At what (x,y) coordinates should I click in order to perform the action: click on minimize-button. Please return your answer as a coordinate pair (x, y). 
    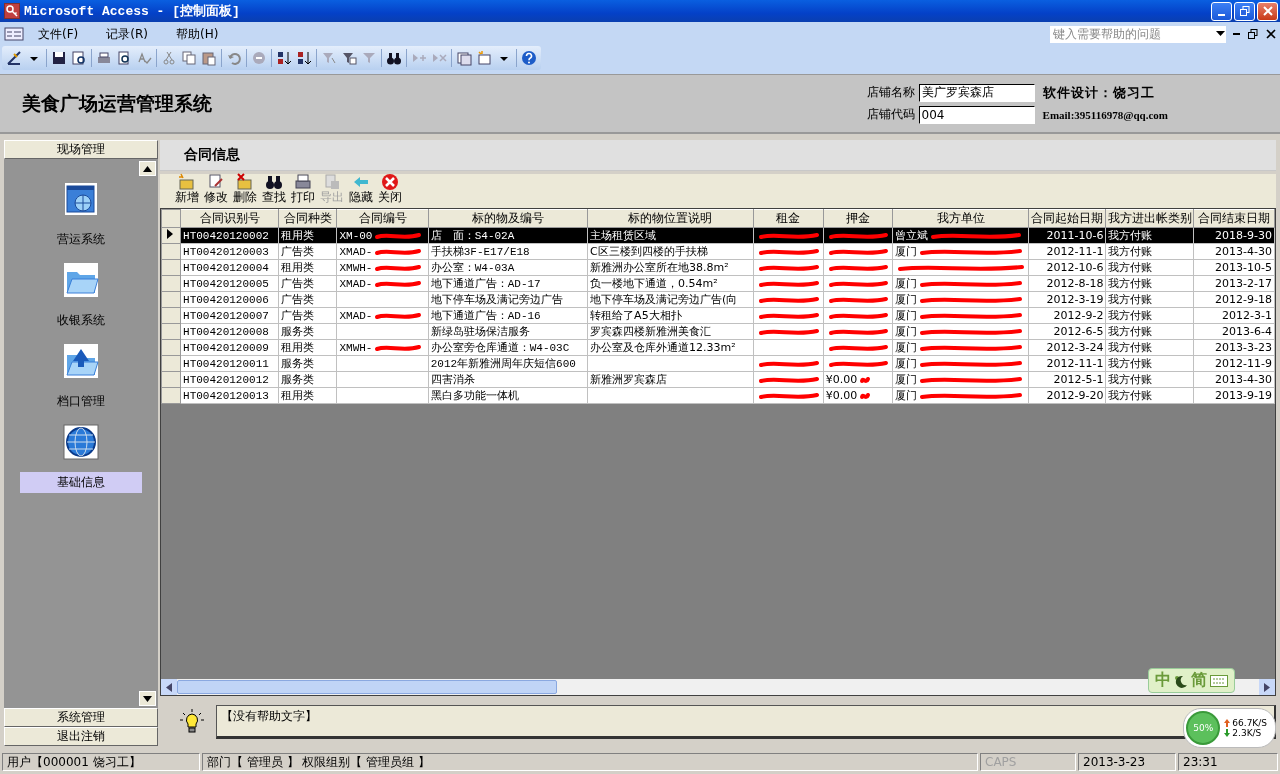
    Looking at the image, I should click on (1221, 11).